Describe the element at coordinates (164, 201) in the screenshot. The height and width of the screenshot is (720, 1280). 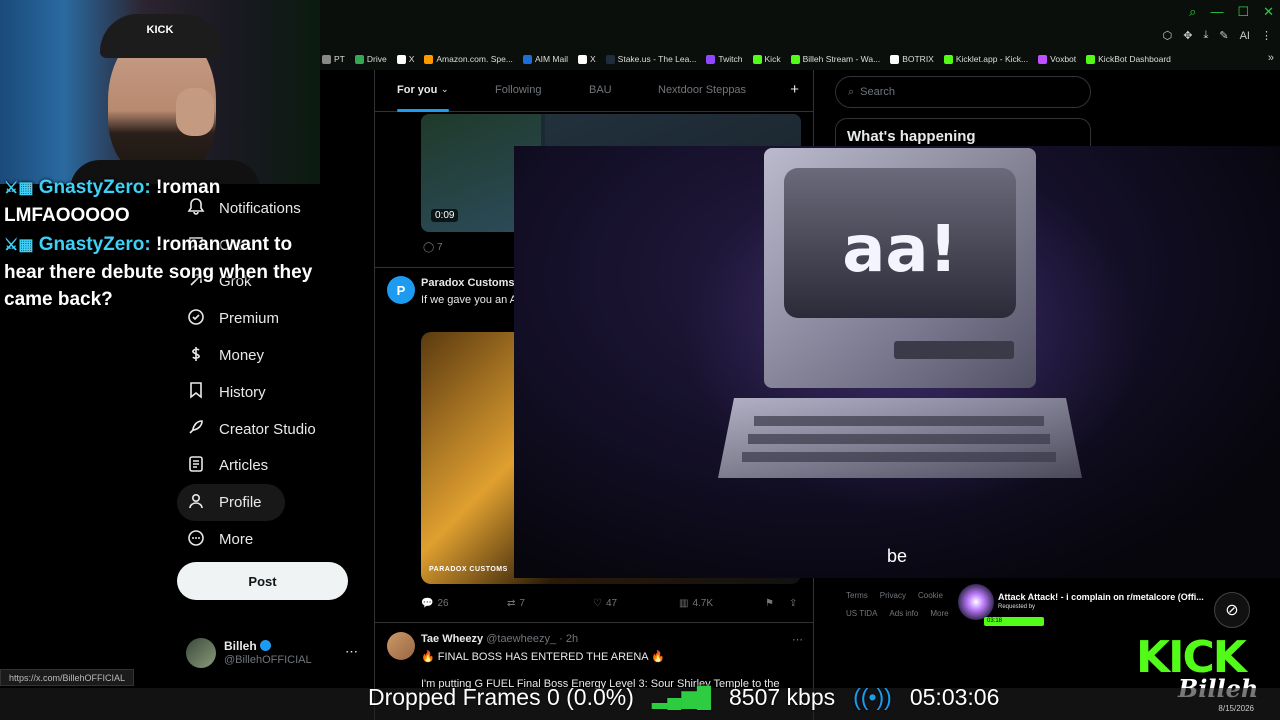
I see `chat-message: ⚔▦ GnastyZero: !roman LMFAOOOOO` at that location.